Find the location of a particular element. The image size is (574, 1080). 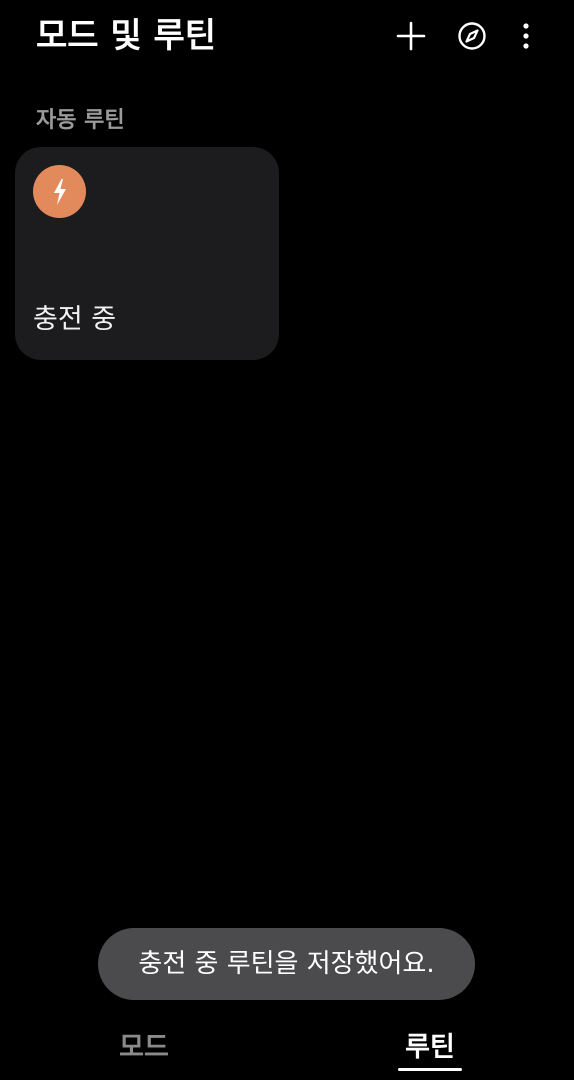

add-routine-button is located at coordinates (411, 36).